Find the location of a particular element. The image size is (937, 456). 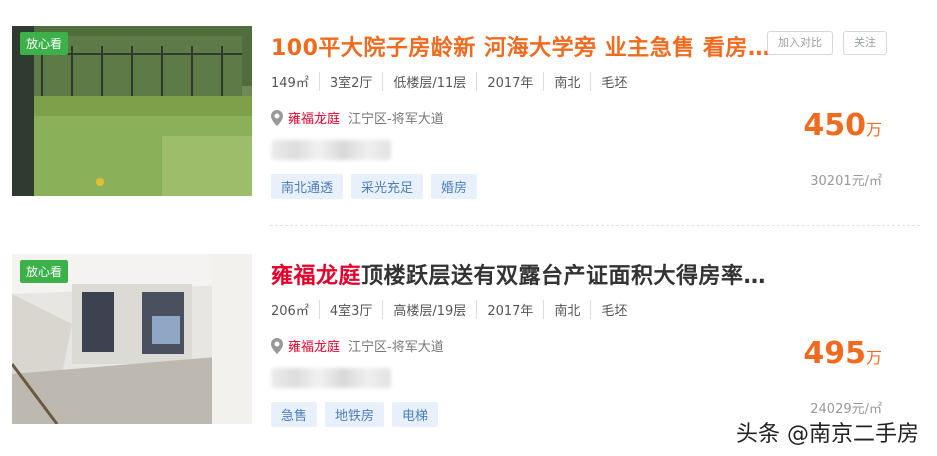

watermark: 头条 @南京二手房 is located at coordinates (827, 434).